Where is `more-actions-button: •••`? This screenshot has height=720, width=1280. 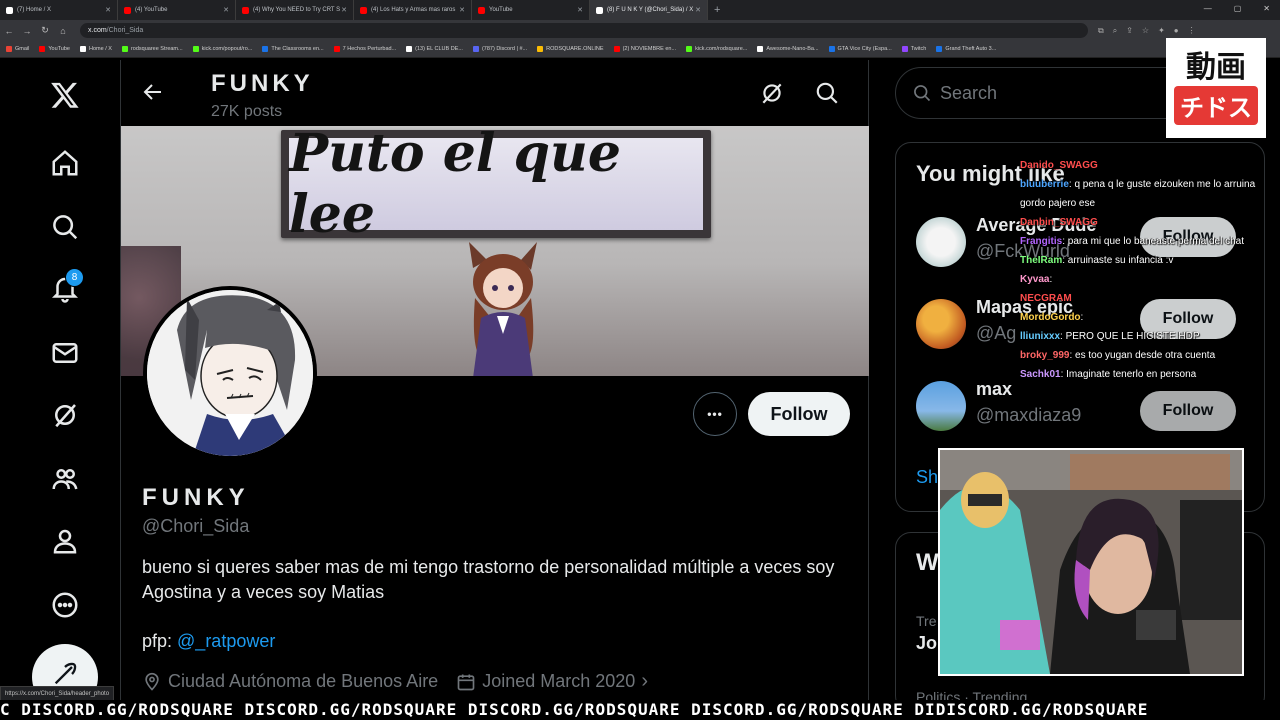
more-actions-button: ••• is located at coordinates (715, 414).